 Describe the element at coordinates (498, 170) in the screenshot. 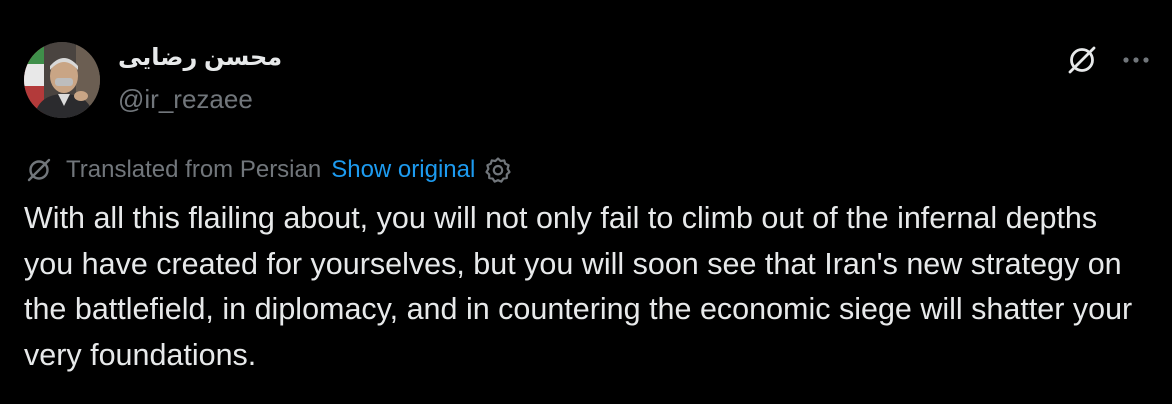

I see `gear-icon` at that location.